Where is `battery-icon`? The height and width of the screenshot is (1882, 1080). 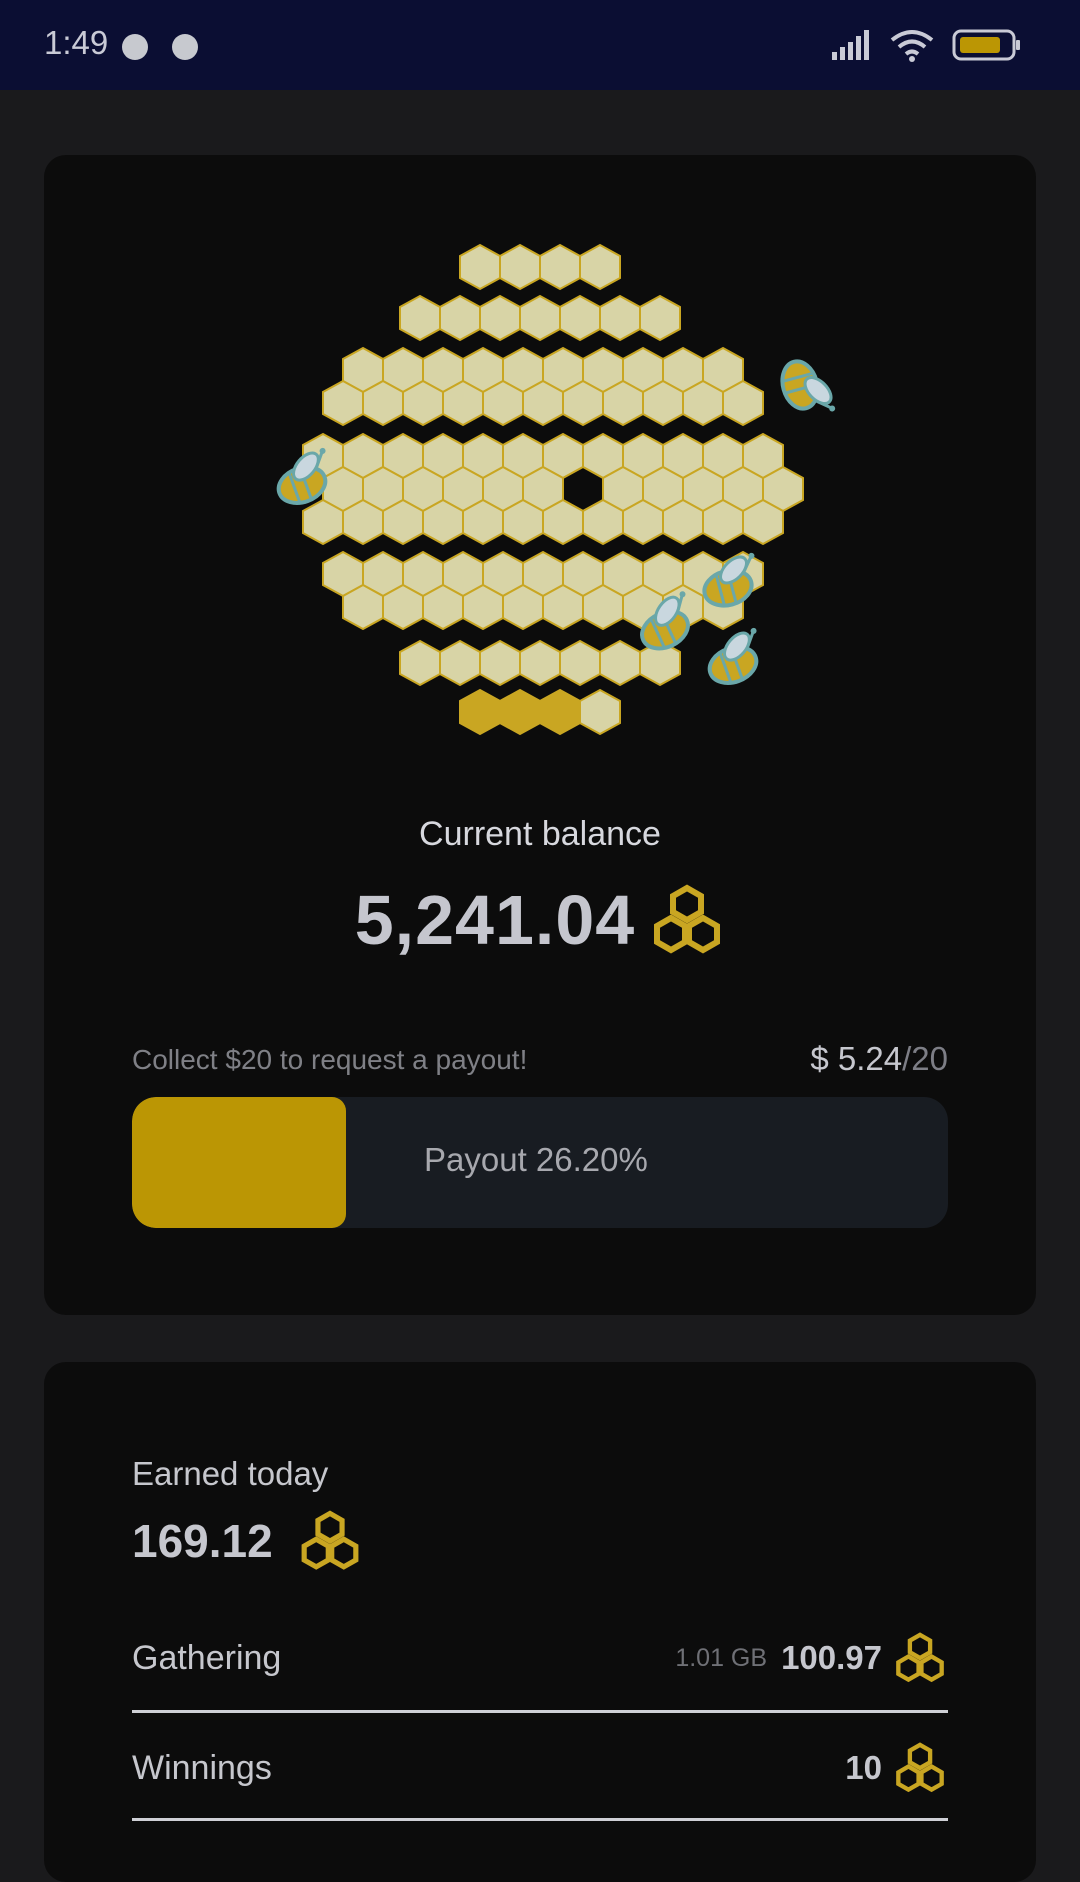
battery-icon is located at coordinates (986, 45).